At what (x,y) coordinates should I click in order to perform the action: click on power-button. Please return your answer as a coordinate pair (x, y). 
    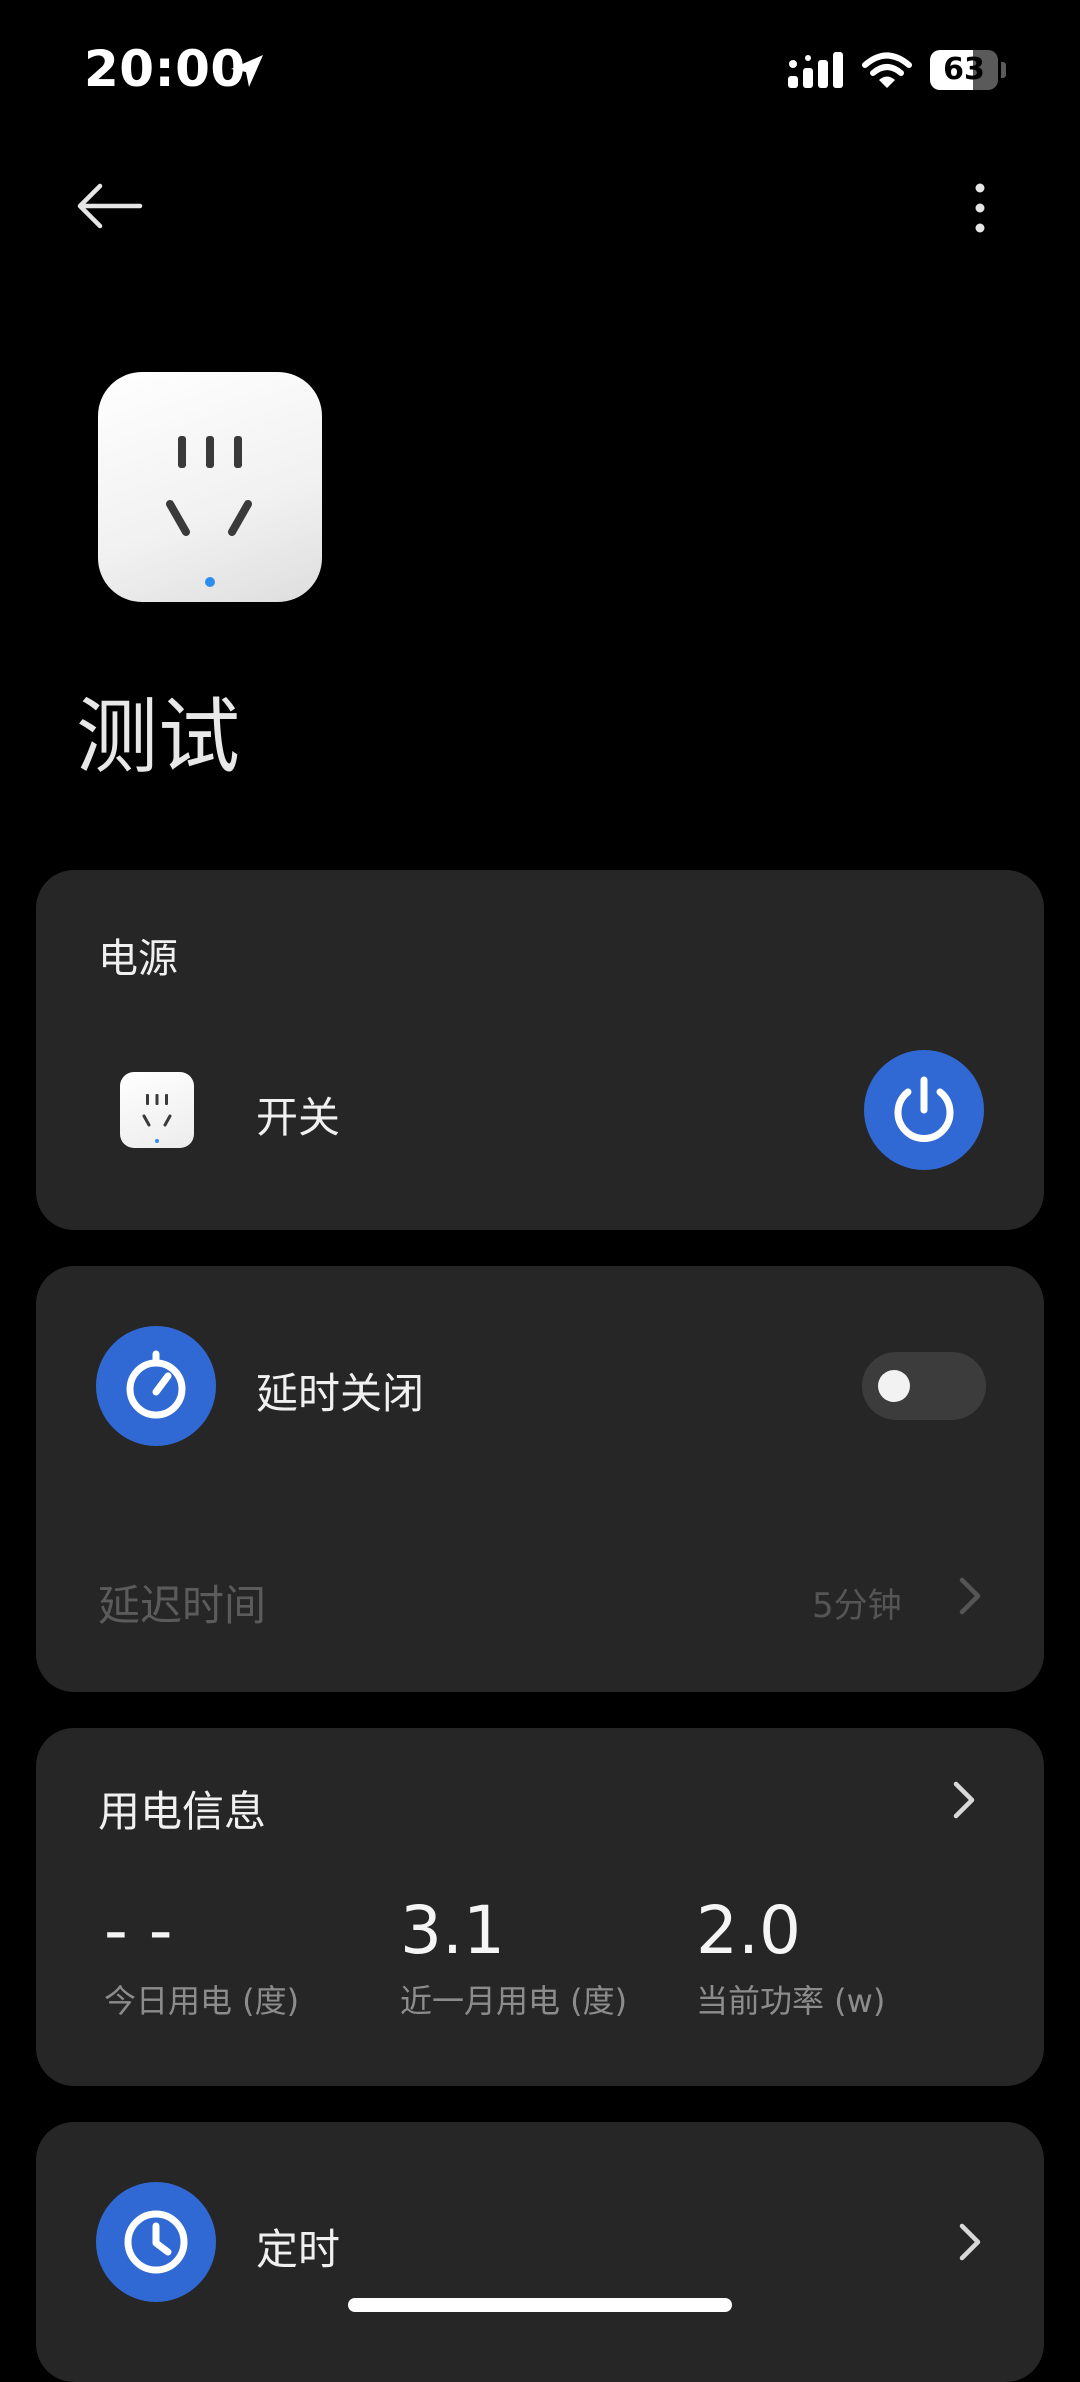
    Looking at the image, I should click on (924, 1110).